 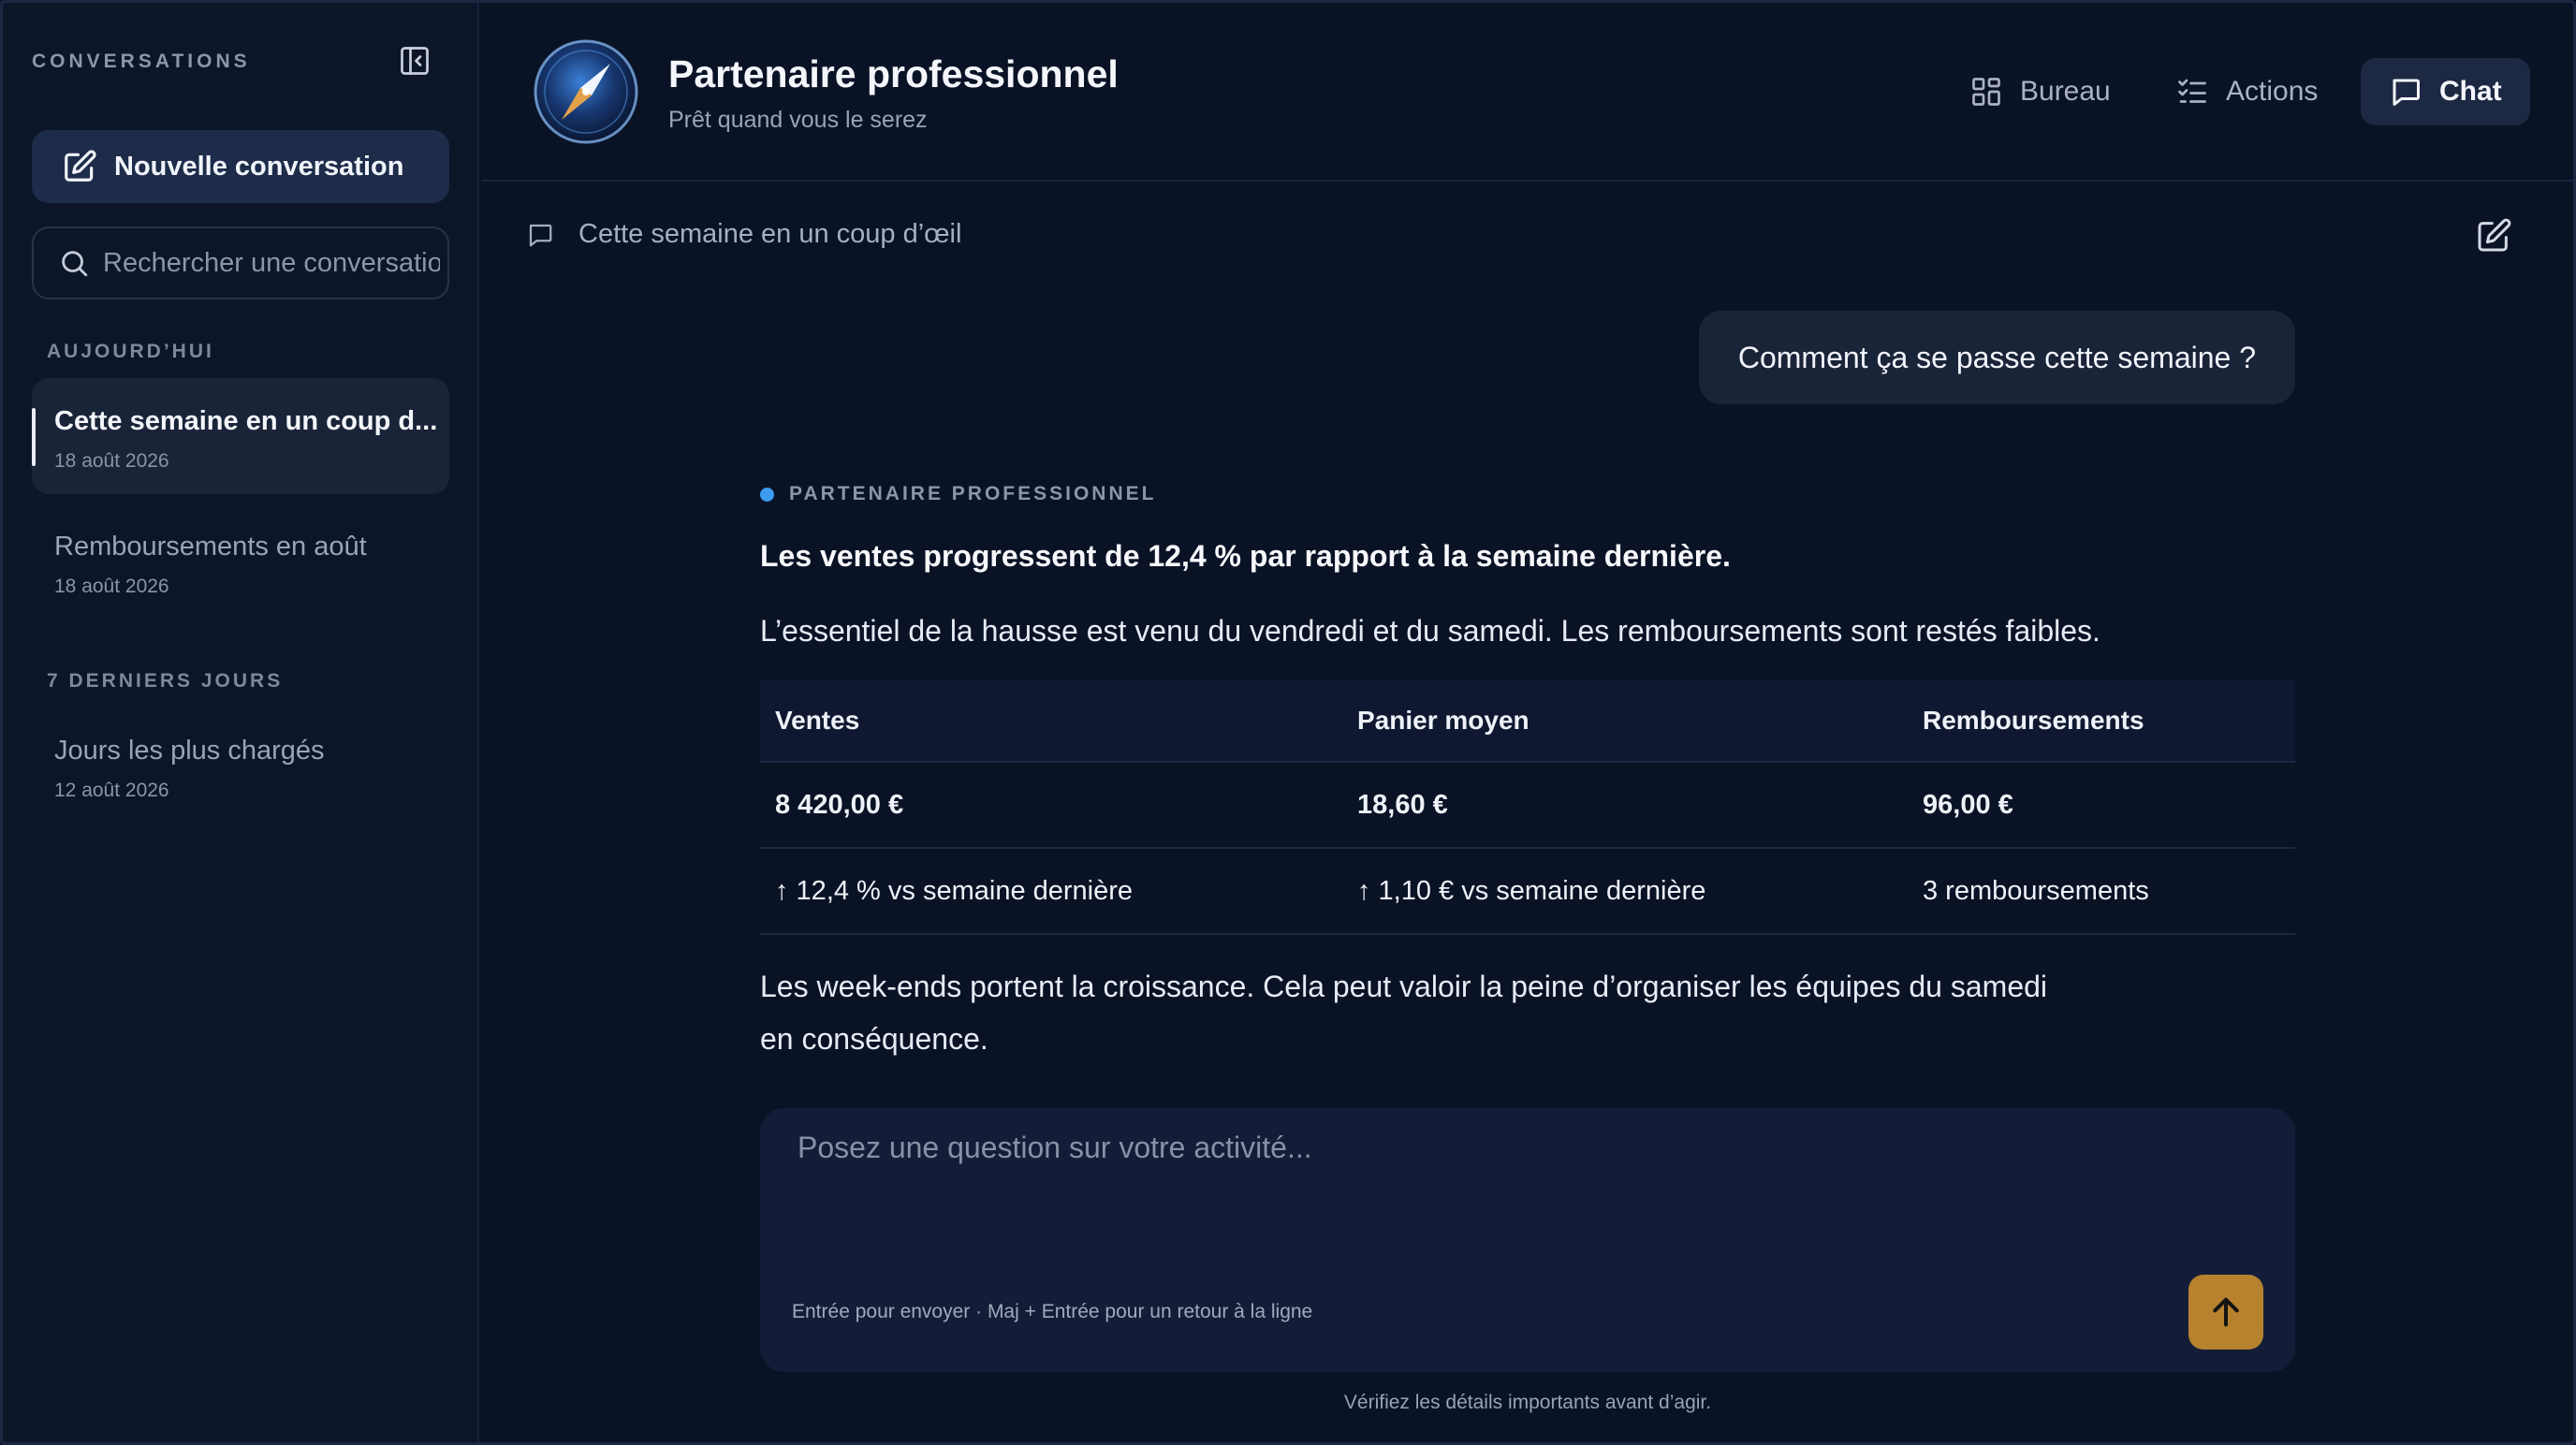 I want to click on nav-actions: Actions, so click(x=2246, y=91).